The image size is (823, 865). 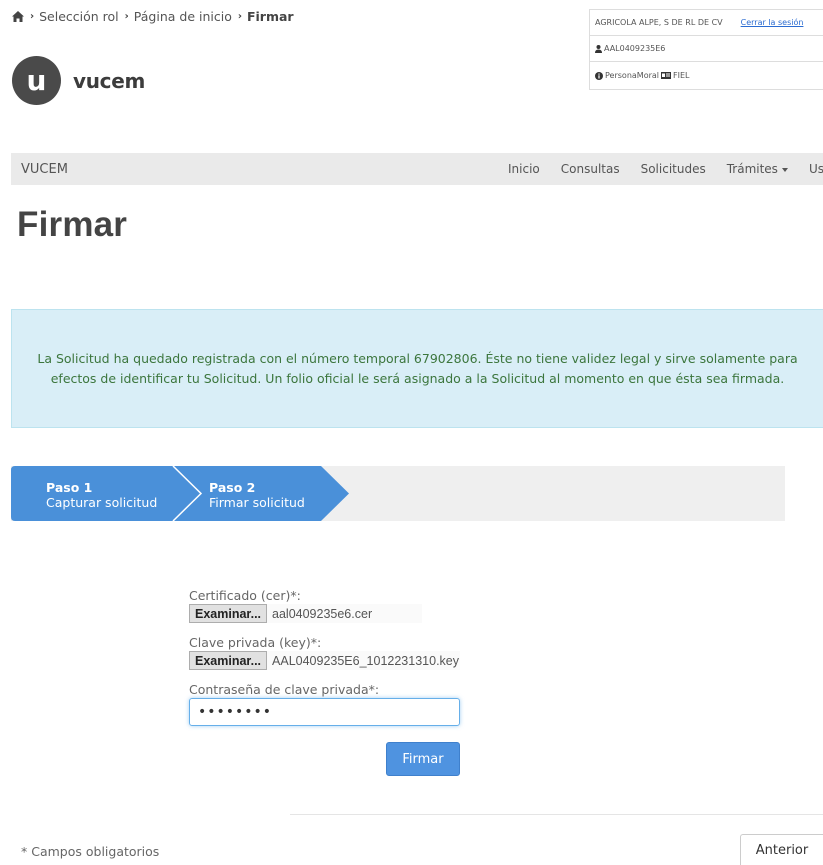 I want to click on user-rfc-row: AAL0409235E6, so click(x=706, y=49).